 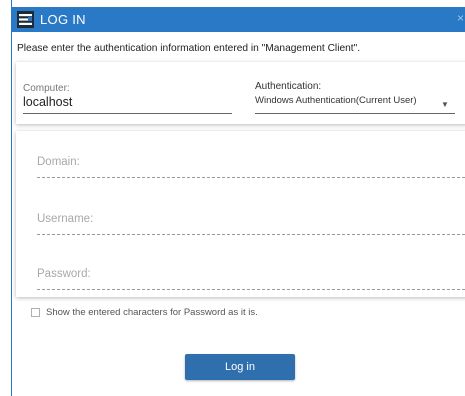 I want to click on show-password-checkbox, so click(x=35, y=312).